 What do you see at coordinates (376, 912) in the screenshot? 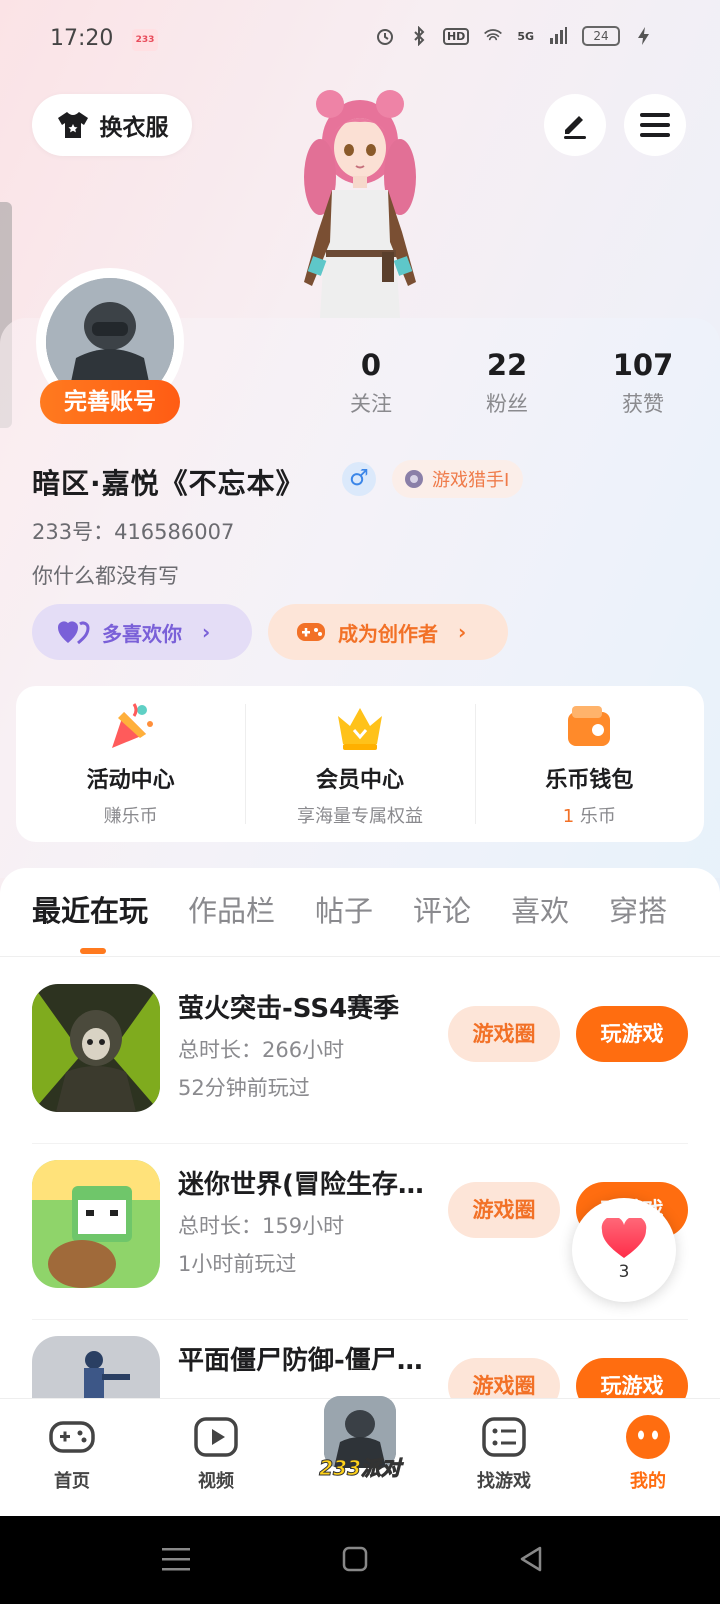
I see `profile-tabs: 最近在玩 作品栏 帖子 评论 喜欢 穿搭` at bounding box center [376, 912].